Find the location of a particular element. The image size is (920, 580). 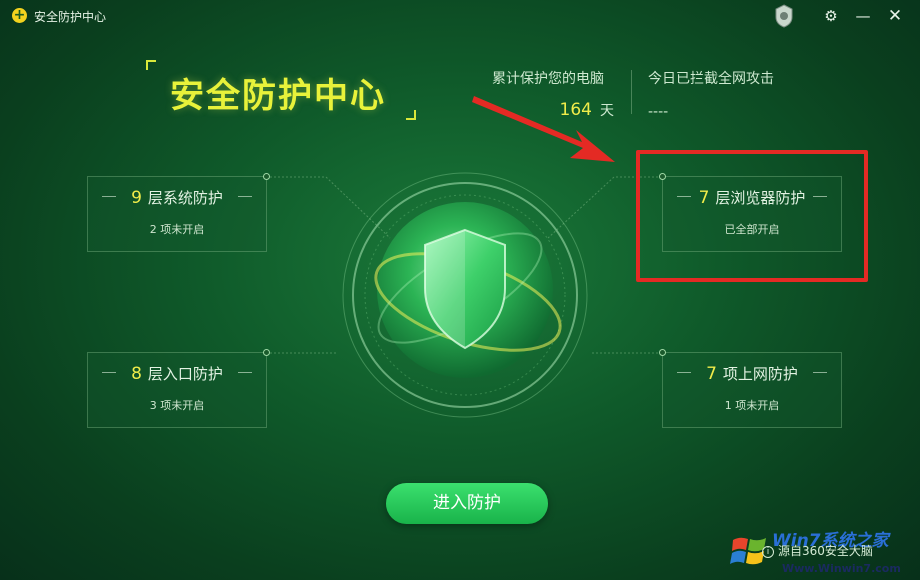

brand-block: 安全防护中心 is located at coordinates (281, 90).